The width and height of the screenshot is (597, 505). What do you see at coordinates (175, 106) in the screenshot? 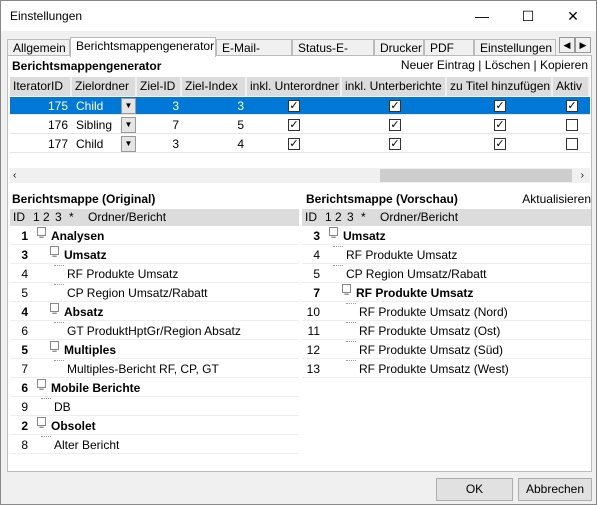
I see `ziel-id: 3` at bounding box center [175, 106].